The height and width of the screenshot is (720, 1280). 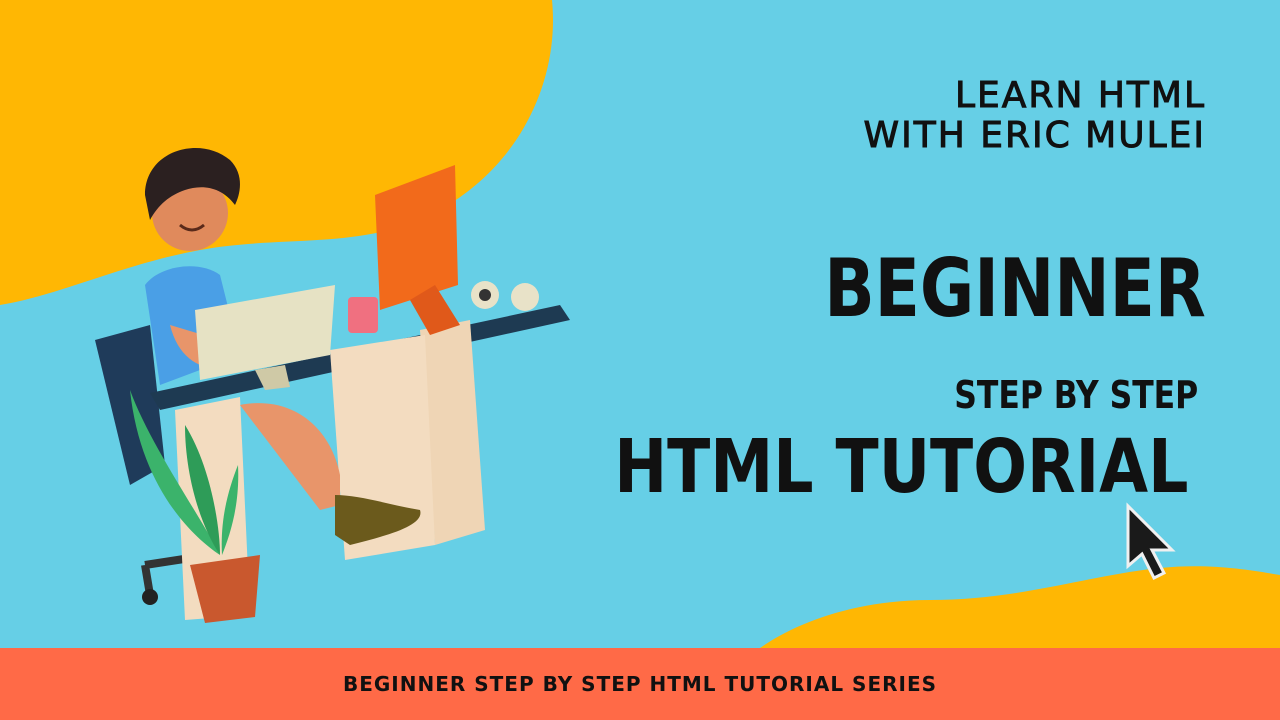 I want to click on step-by-step-subtitle: STEP BY STEP, so click(x=1075, y=395).